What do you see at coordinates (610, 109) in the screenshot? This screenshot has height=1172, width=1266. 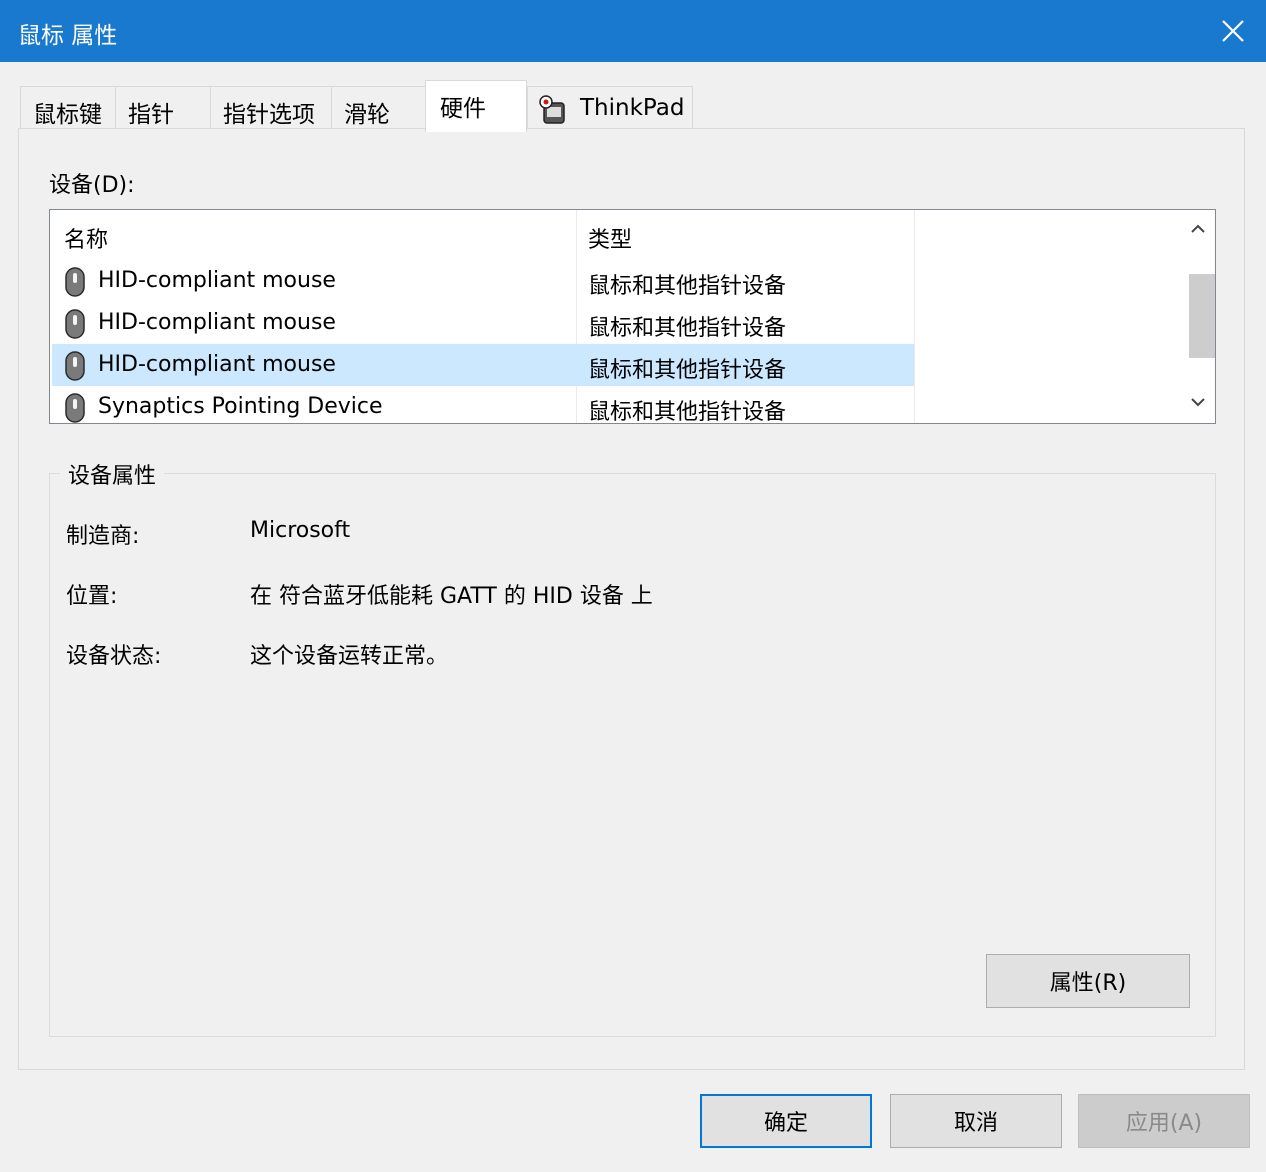 I see `tab-thinkpad: ThinkPad` at bounding box center [610, 109].